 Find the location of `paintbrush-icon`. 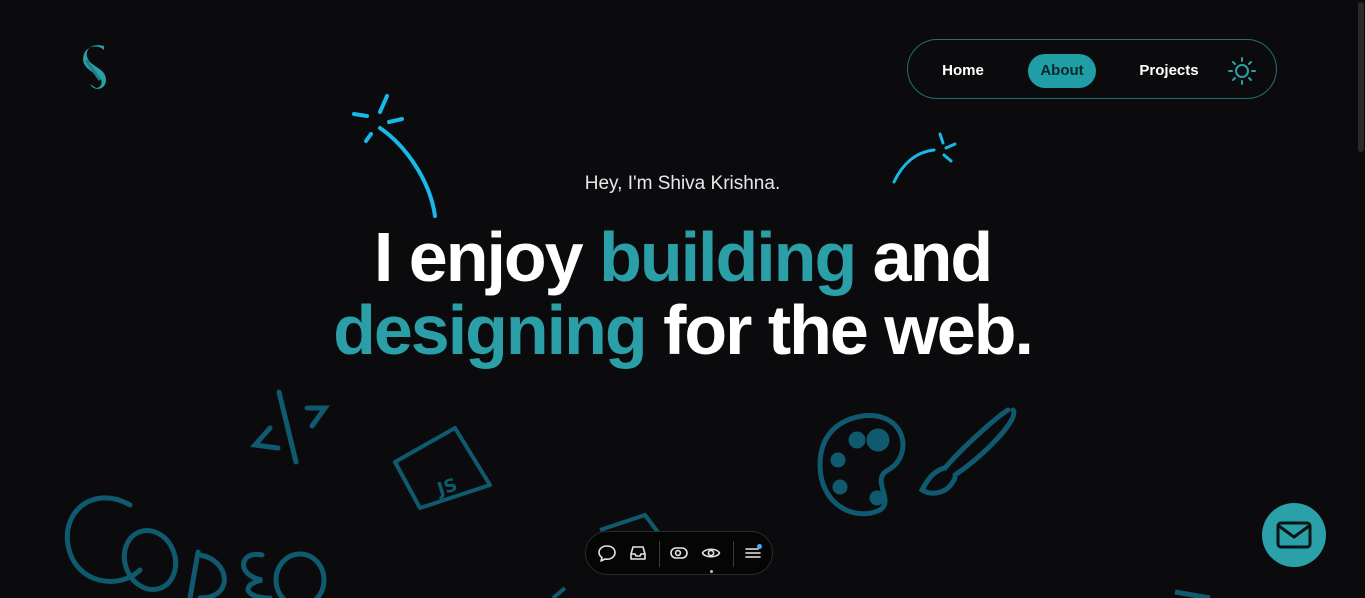

paintbrush-icon is located at coordinates (967, 451).